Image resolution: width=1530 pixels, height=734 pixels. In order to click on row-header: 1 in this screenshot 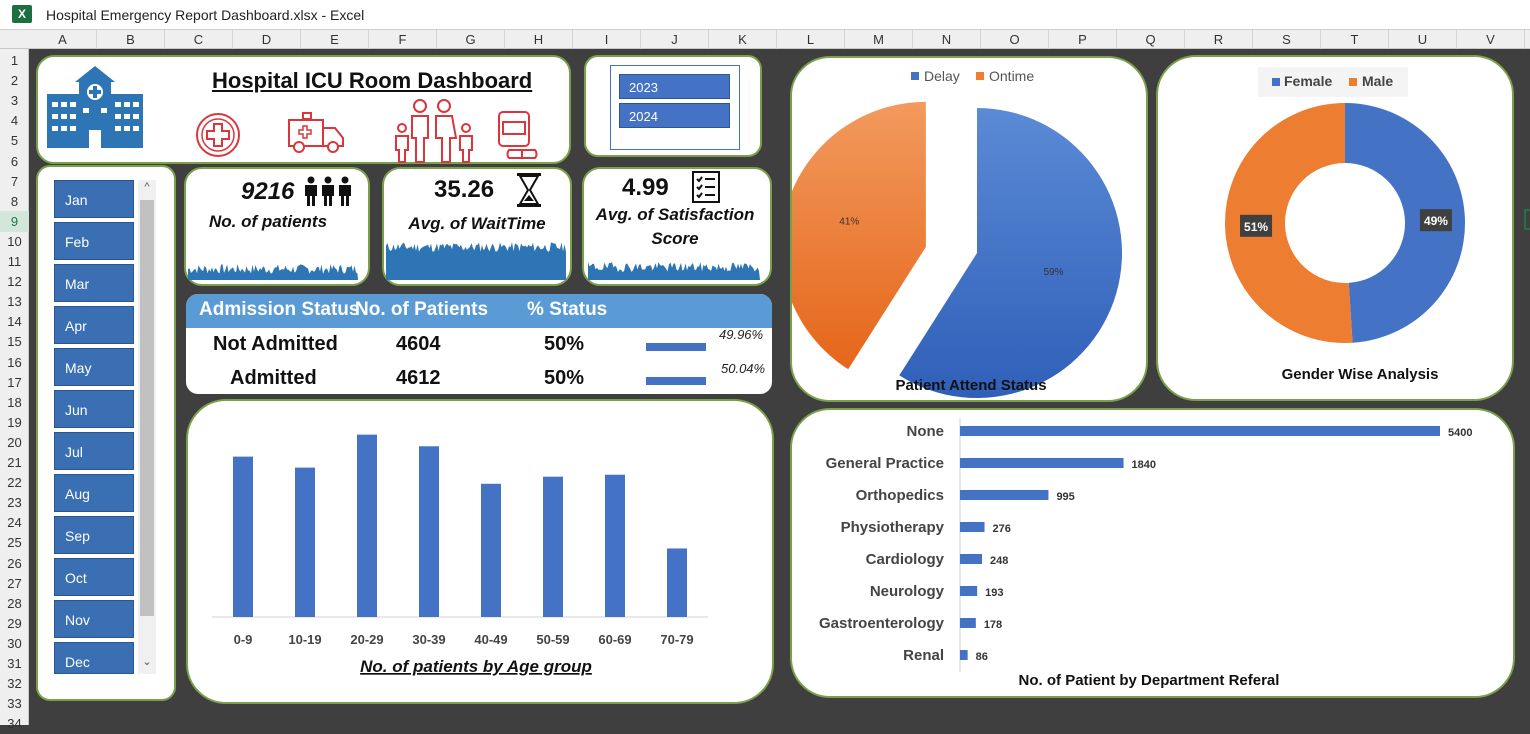, I will do `click(14, 60)`.